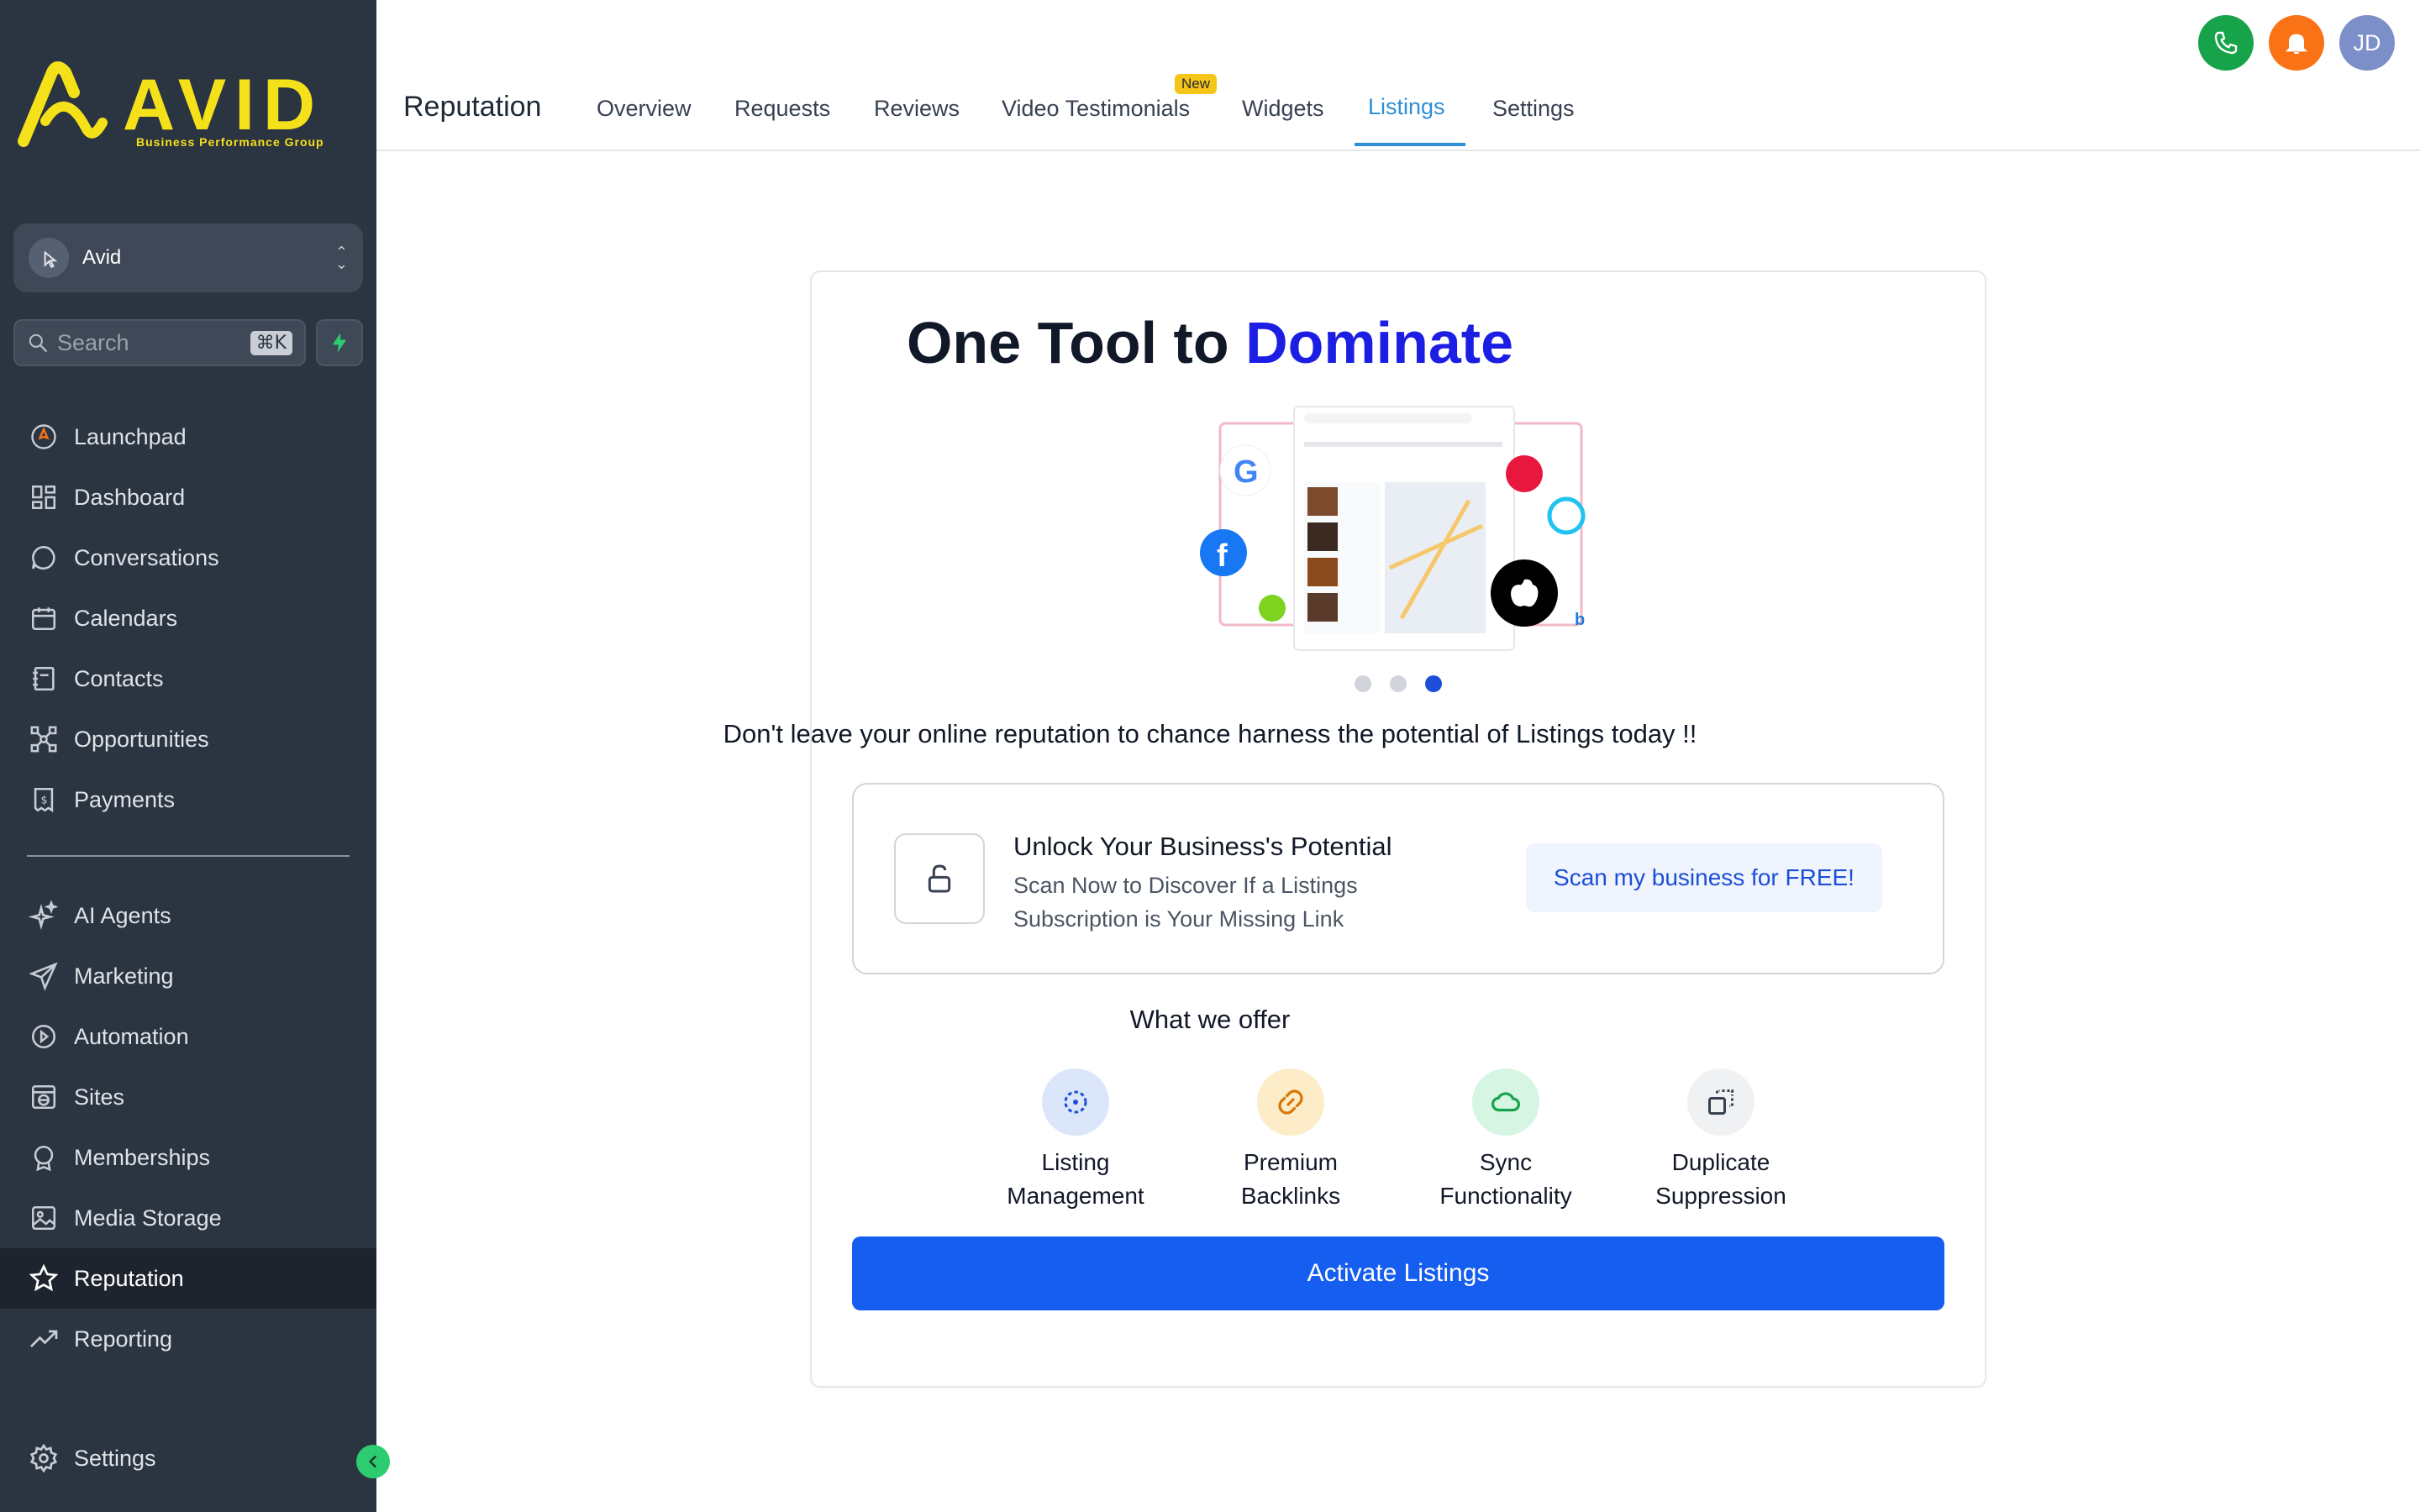  Describe the element at coordinates (43, 437) in the screenshot. I see `rocket-icon` at that location.